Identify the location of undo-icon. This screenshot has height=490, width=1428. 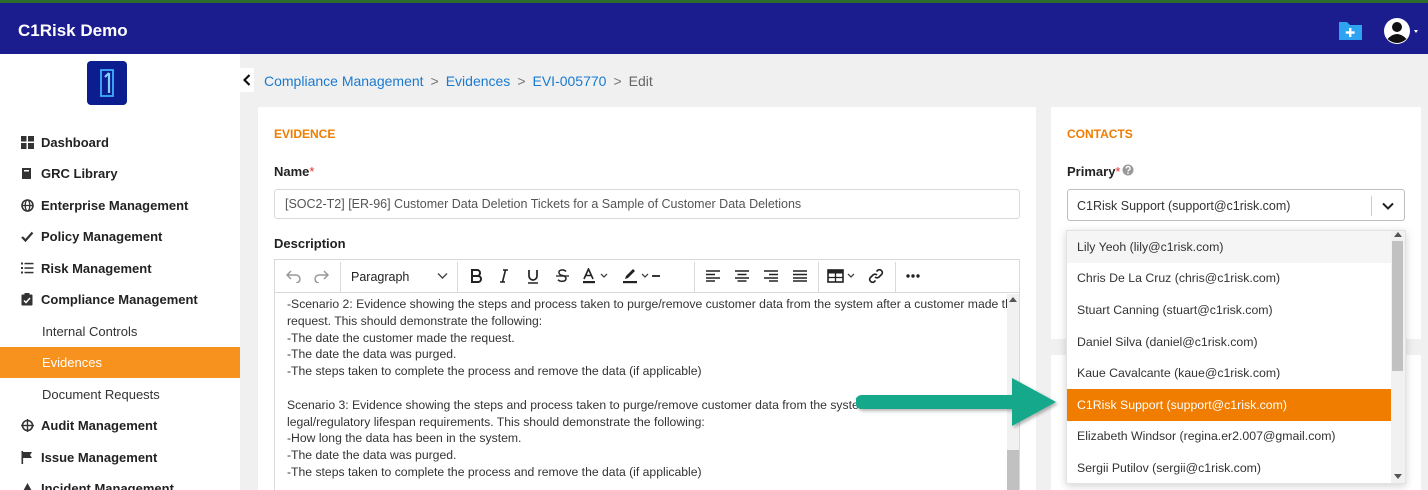
(294, 276).